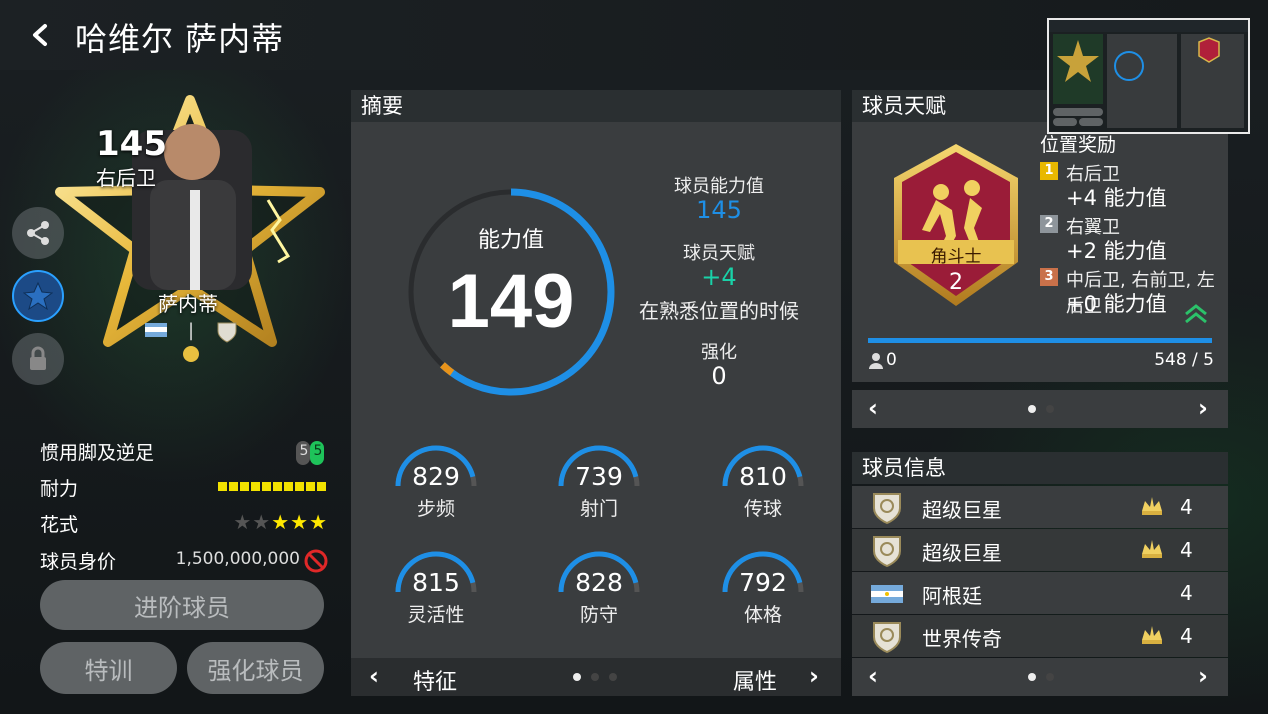 This screenshot has height=714, width=1268. What do you see at coordinates (1203, 408) in the screenshot?
I see `talent-next-button: ›` at bounding box center [1203, 408].